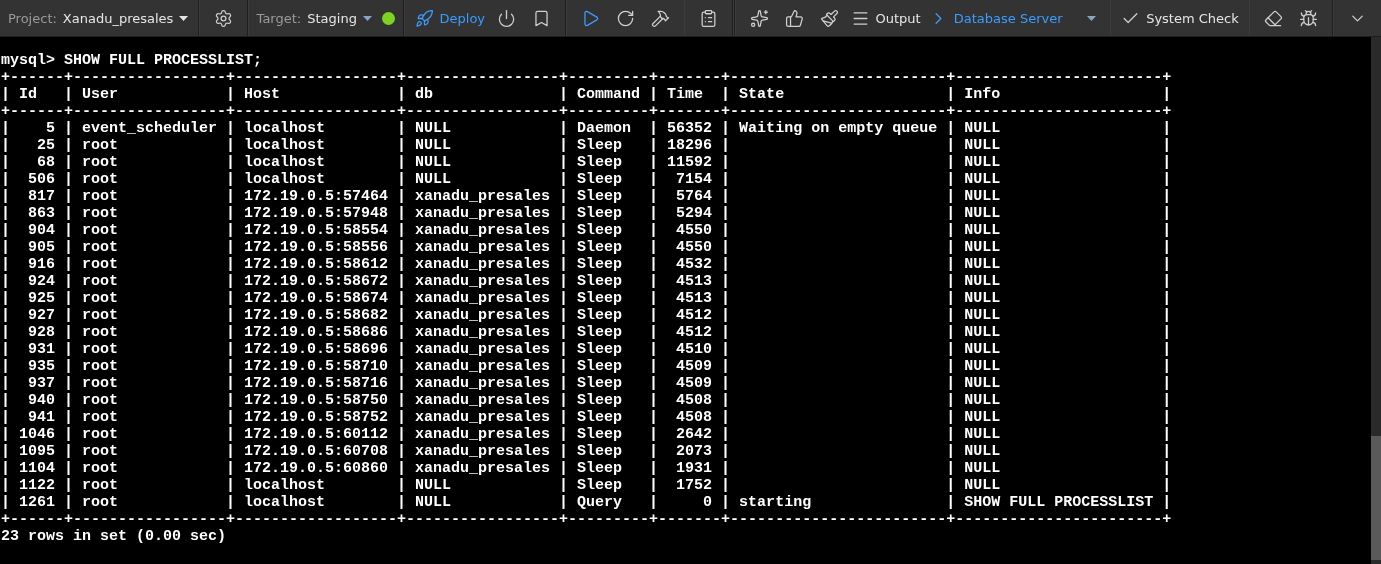  What do you see at coordinates (587, 281) in the screenshot?
I see `terminal-line: | 924 | root | 172.19.0.5:58672 | xanadu_presales | Sleep | 4513 | | NULL |` at bounding box center [587, 281].